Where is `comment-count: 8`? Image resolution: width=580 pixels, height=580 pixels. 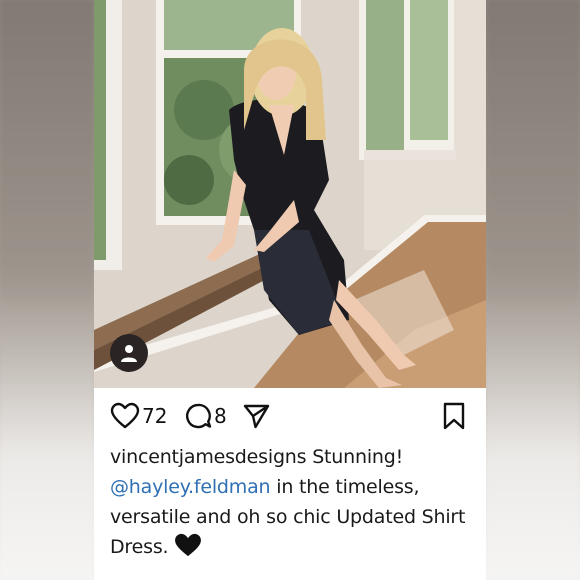 comment-count: 8 is located at coordinates (220, 416).